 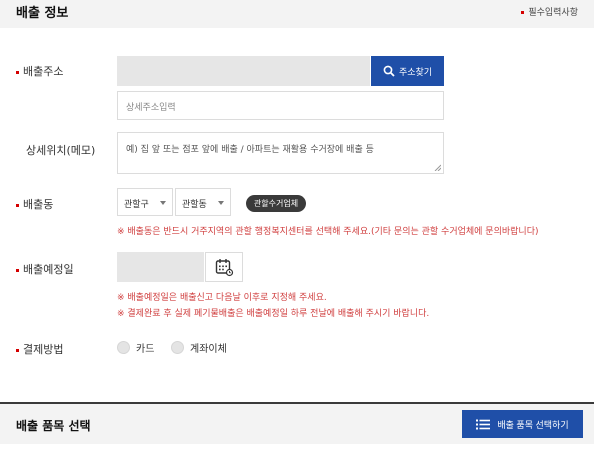 What do you see at coordinates (61, 150) in the screenshot?
I see `memo-label: 상세위치(메모)` at bounding box center [61, 150].